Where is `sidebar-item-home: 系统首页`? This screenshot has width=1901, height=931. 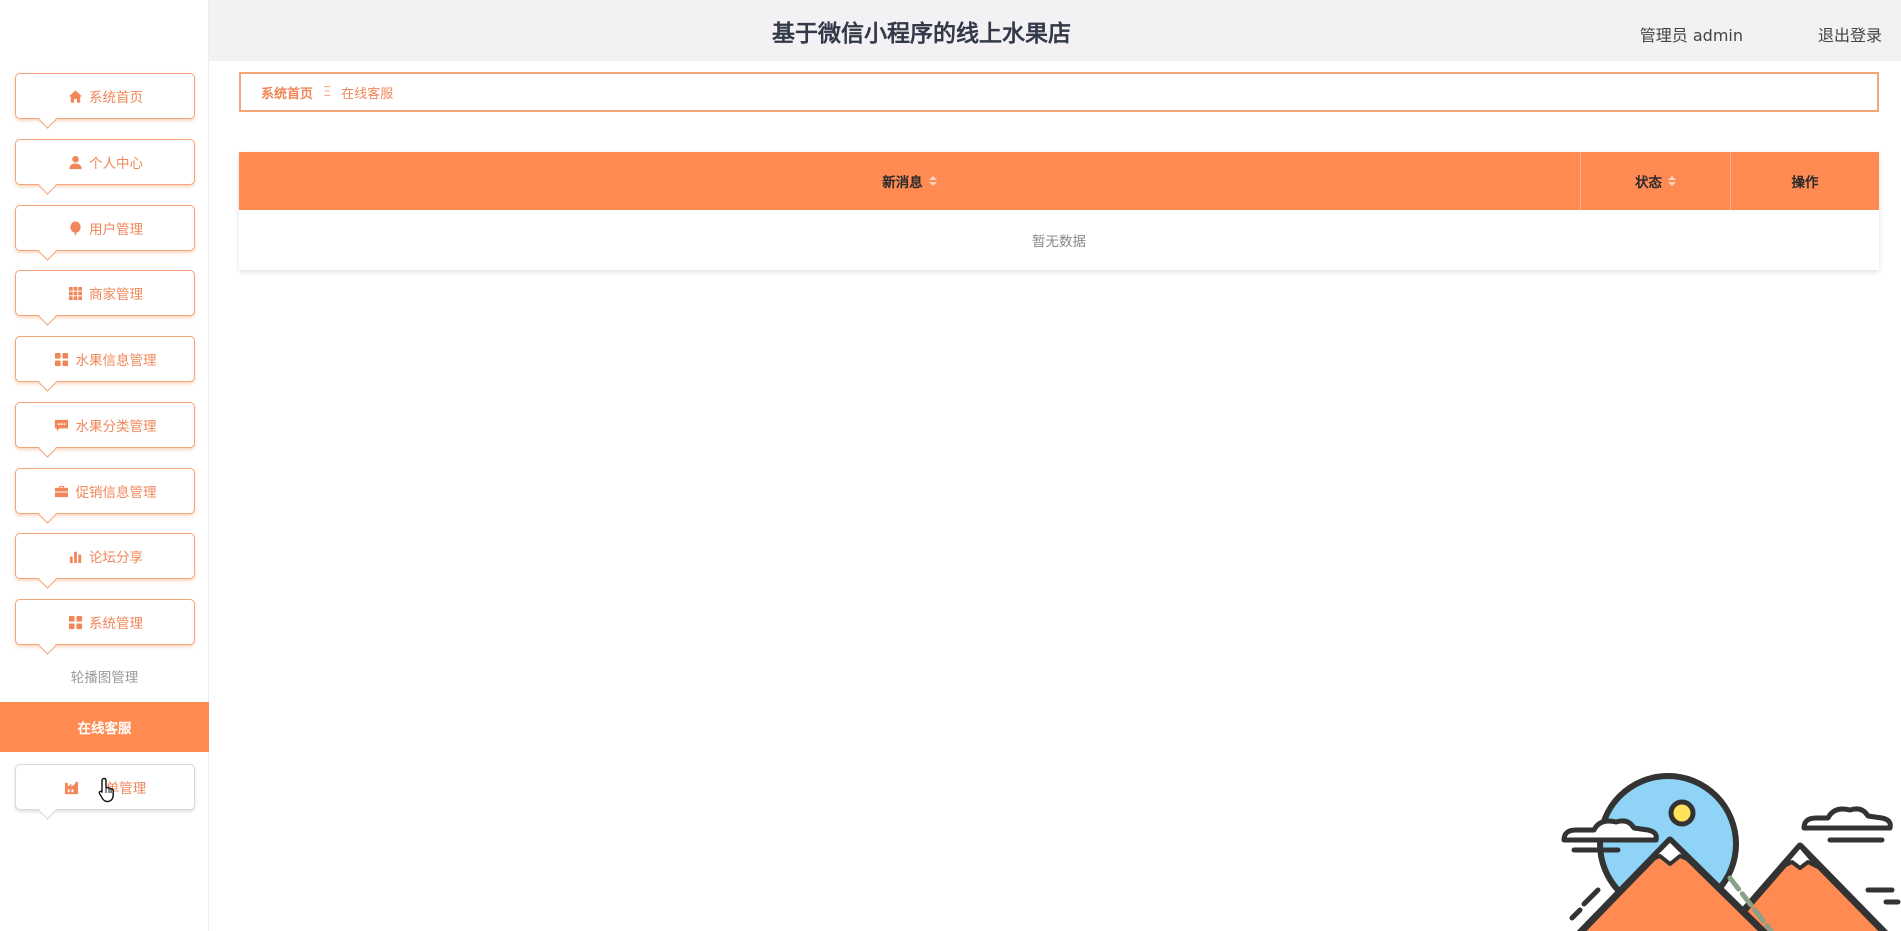 sidebar-item-home: 系统首页 is located at coordinates (105, 96).